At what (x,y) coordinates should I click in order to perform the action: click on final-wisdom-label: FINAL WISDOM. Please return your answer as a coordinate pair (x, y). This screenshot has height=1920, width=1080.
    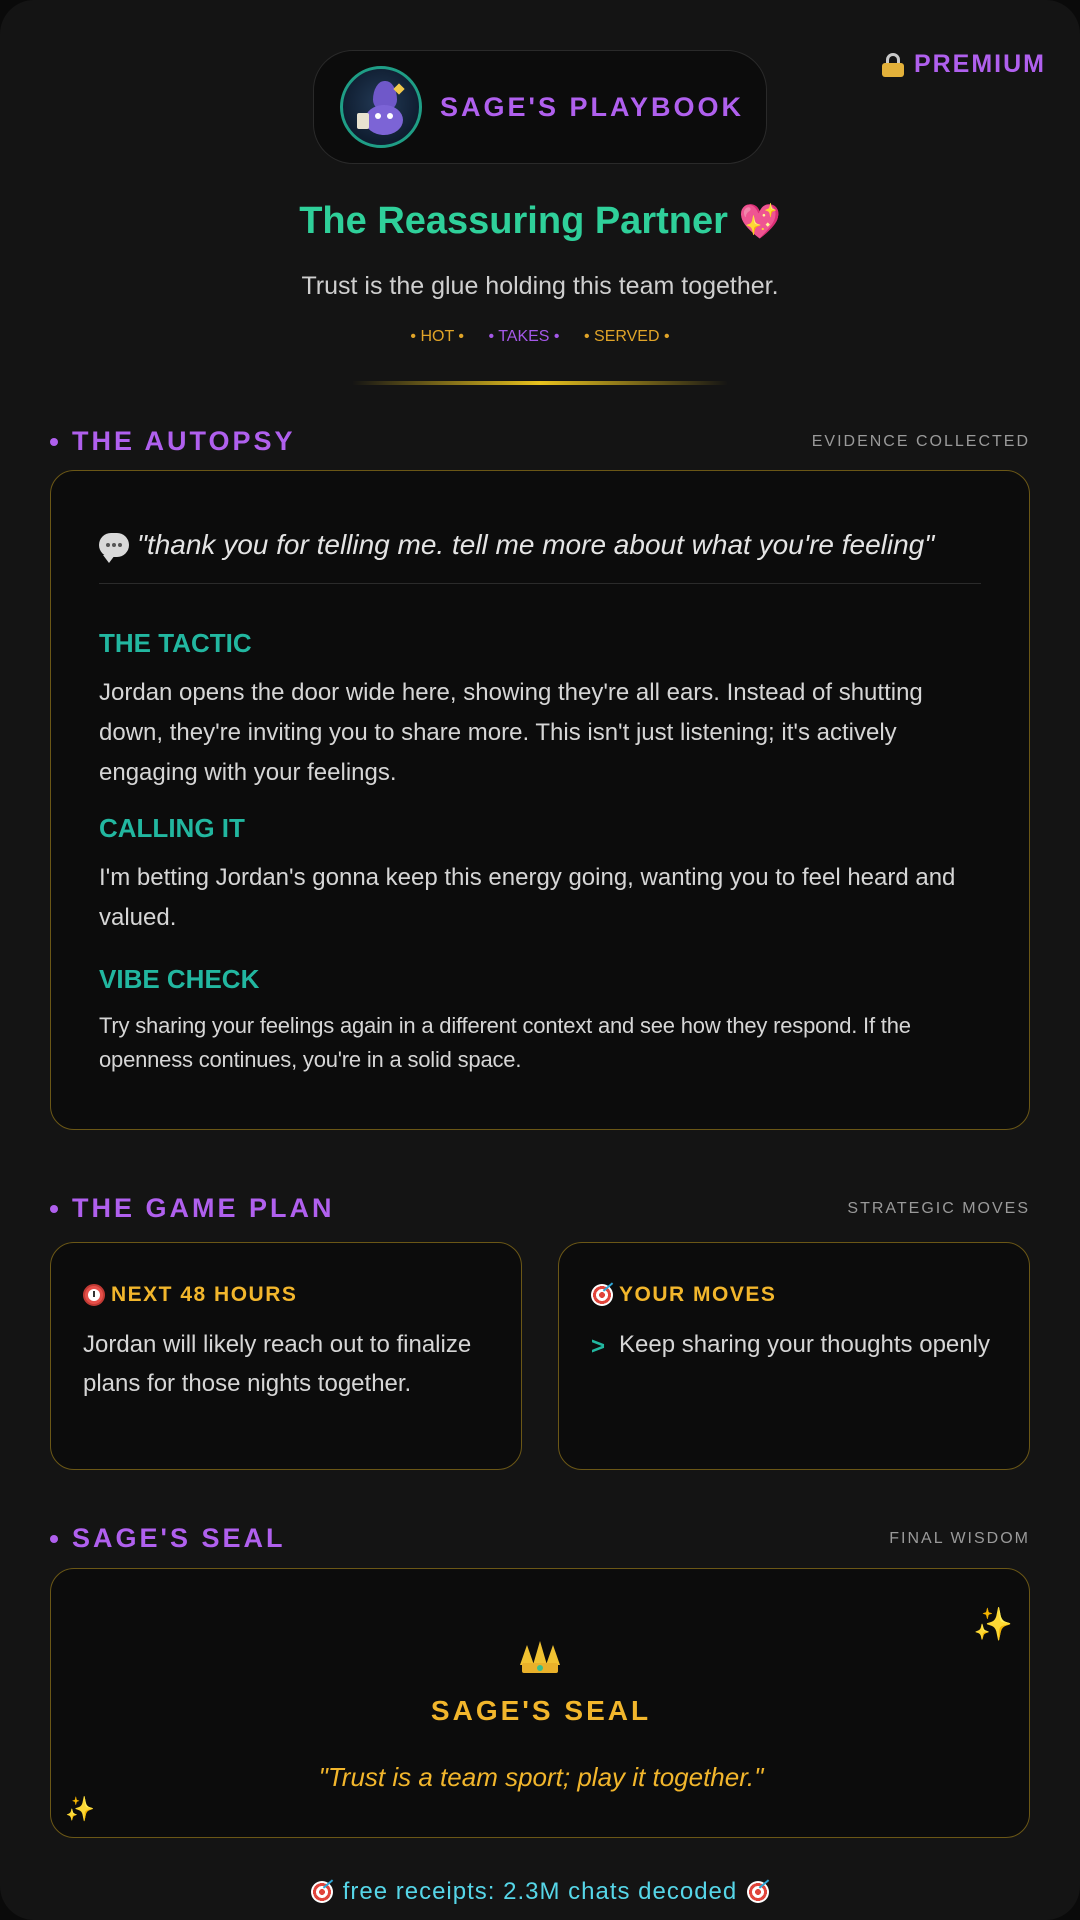
    Looking at the image, I should click on (959, 1538).